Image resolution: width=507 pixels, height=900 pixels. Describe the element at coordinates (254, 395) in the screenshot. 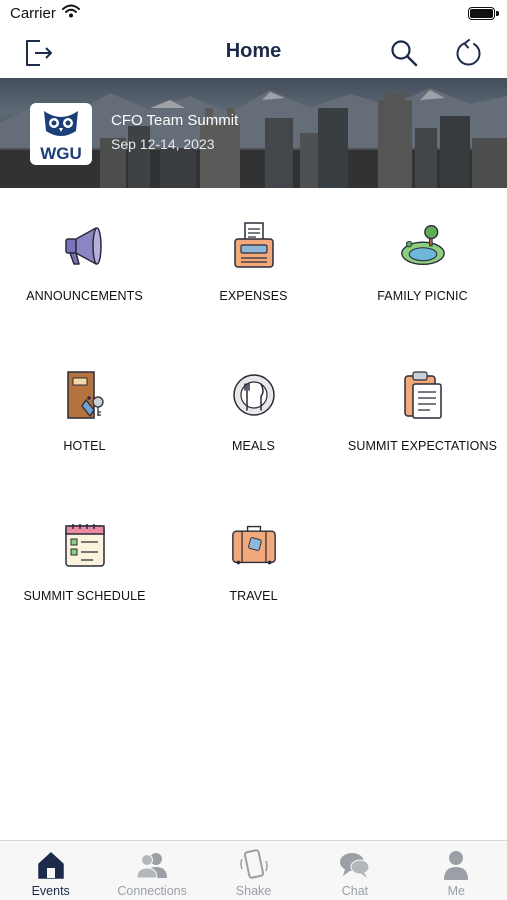

I see `dinner-plate-icon` at that location.